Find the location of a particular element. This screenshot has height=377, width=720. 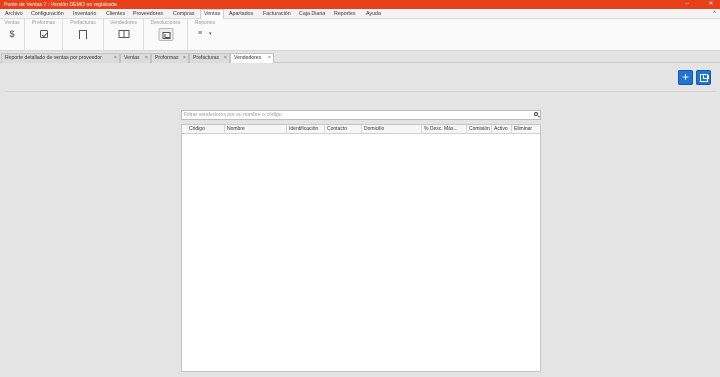

tab-label: Proformas is located at coordinates (167, 58).